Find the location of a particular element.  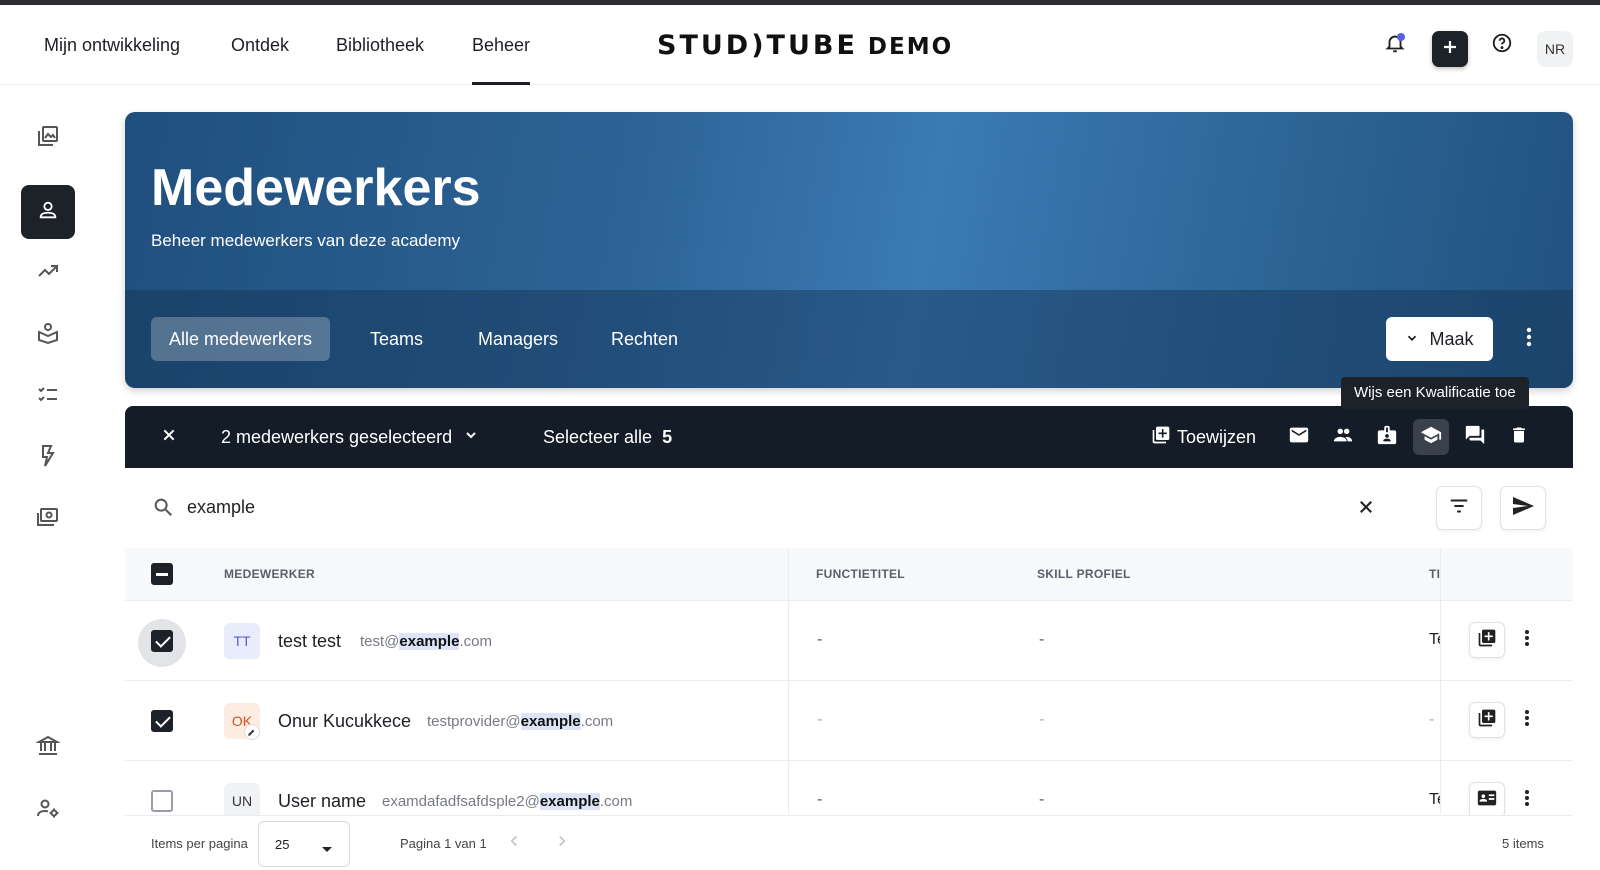

mail-icon is located at coordinates (1299, 437).